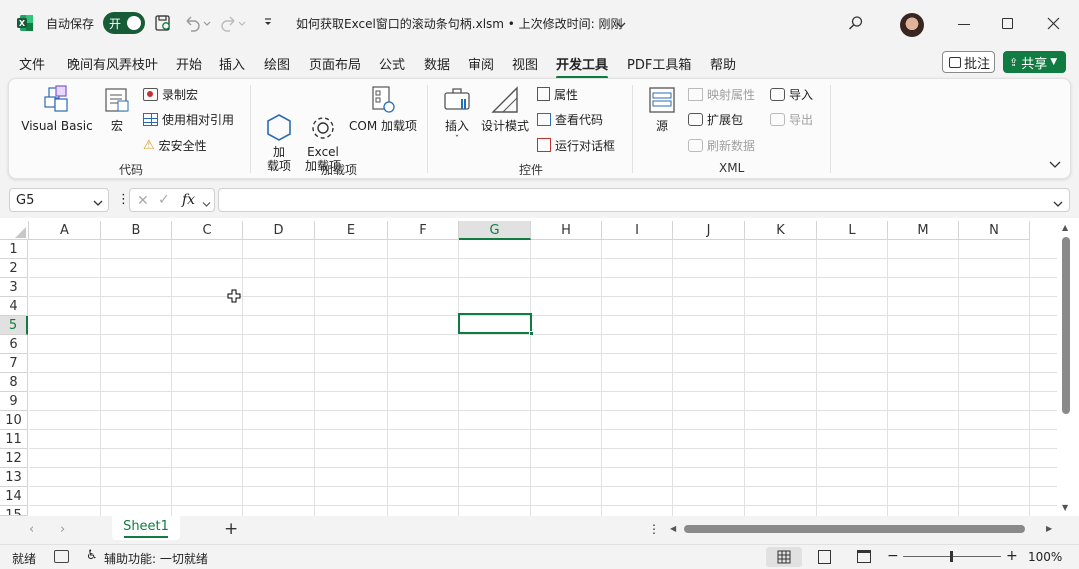  I want to click on vertical-scrollbar: ▲ ▼, so click(1066, 368).